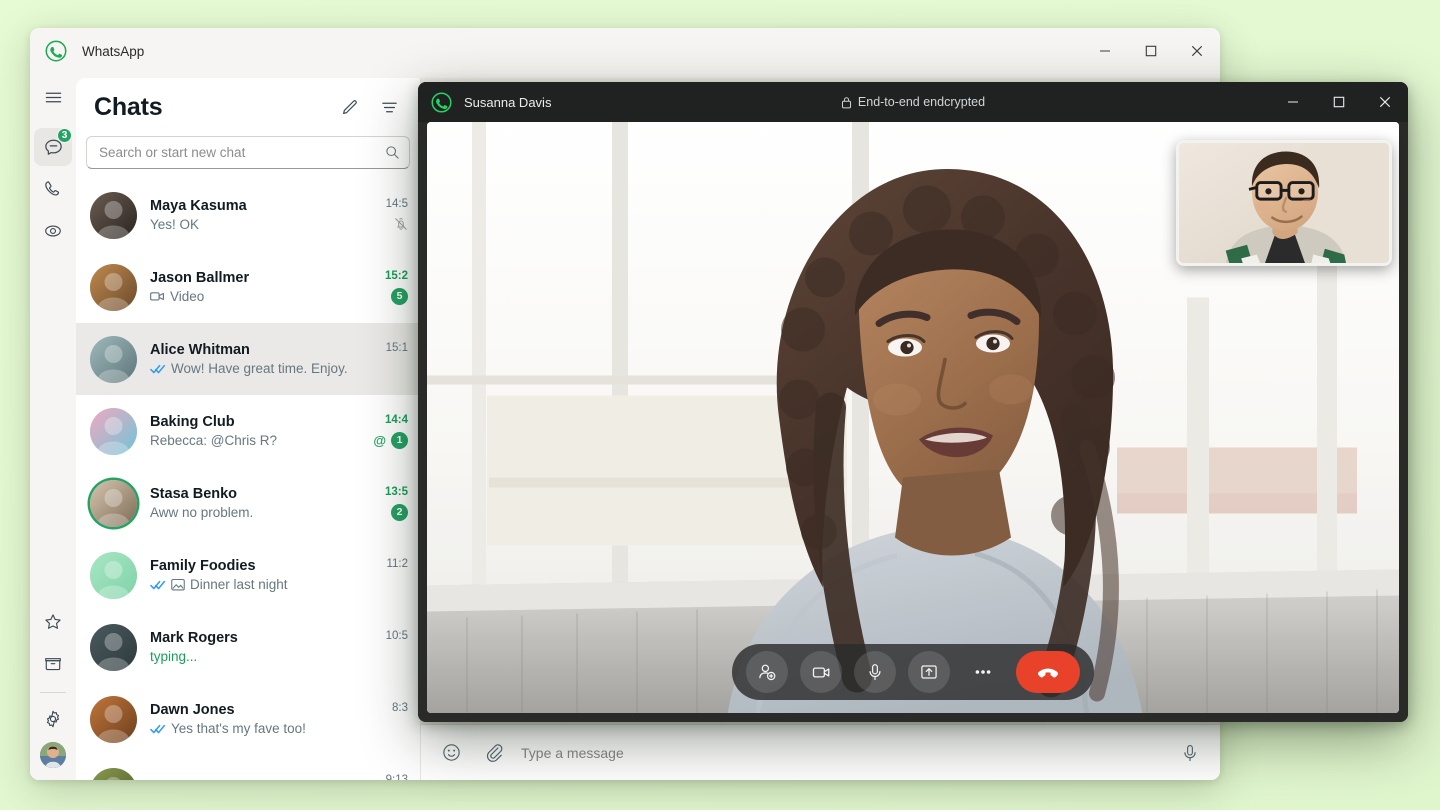 This screenshot has width=1440, height=810. What do you see at coordinates (400, 707) in the screenshot?
I see `chat-timestamp: 8:3` at bounding box center [400, 707].